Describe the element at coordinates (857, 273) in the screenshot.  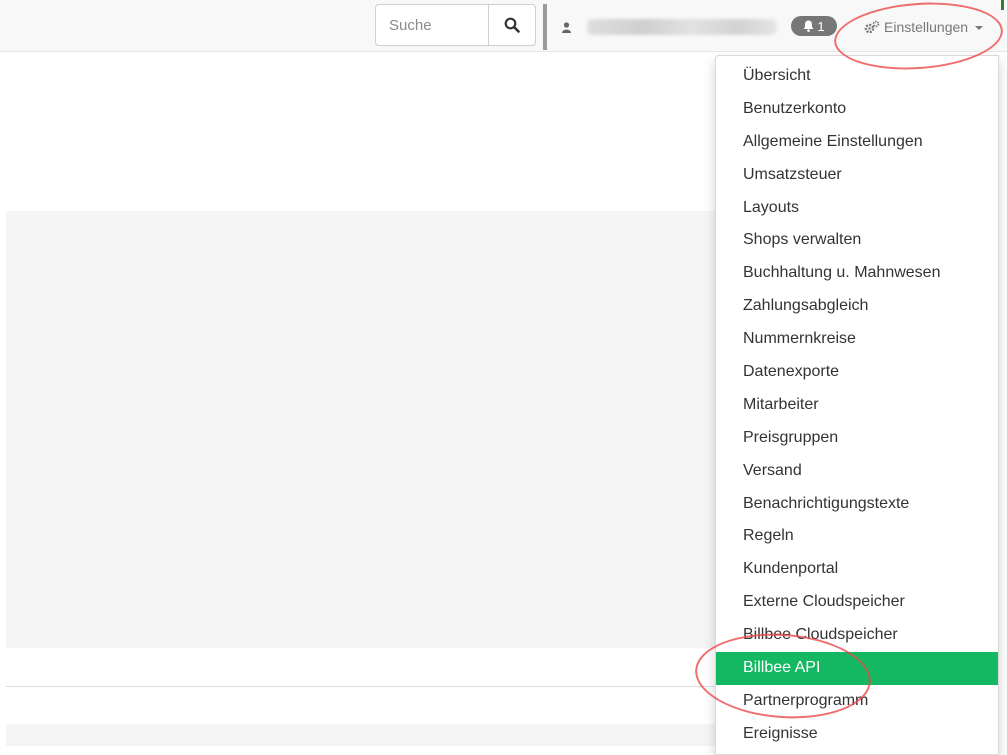
I see `settings-menu-item: Buchhaltung u. Mahnwesen` at that location.